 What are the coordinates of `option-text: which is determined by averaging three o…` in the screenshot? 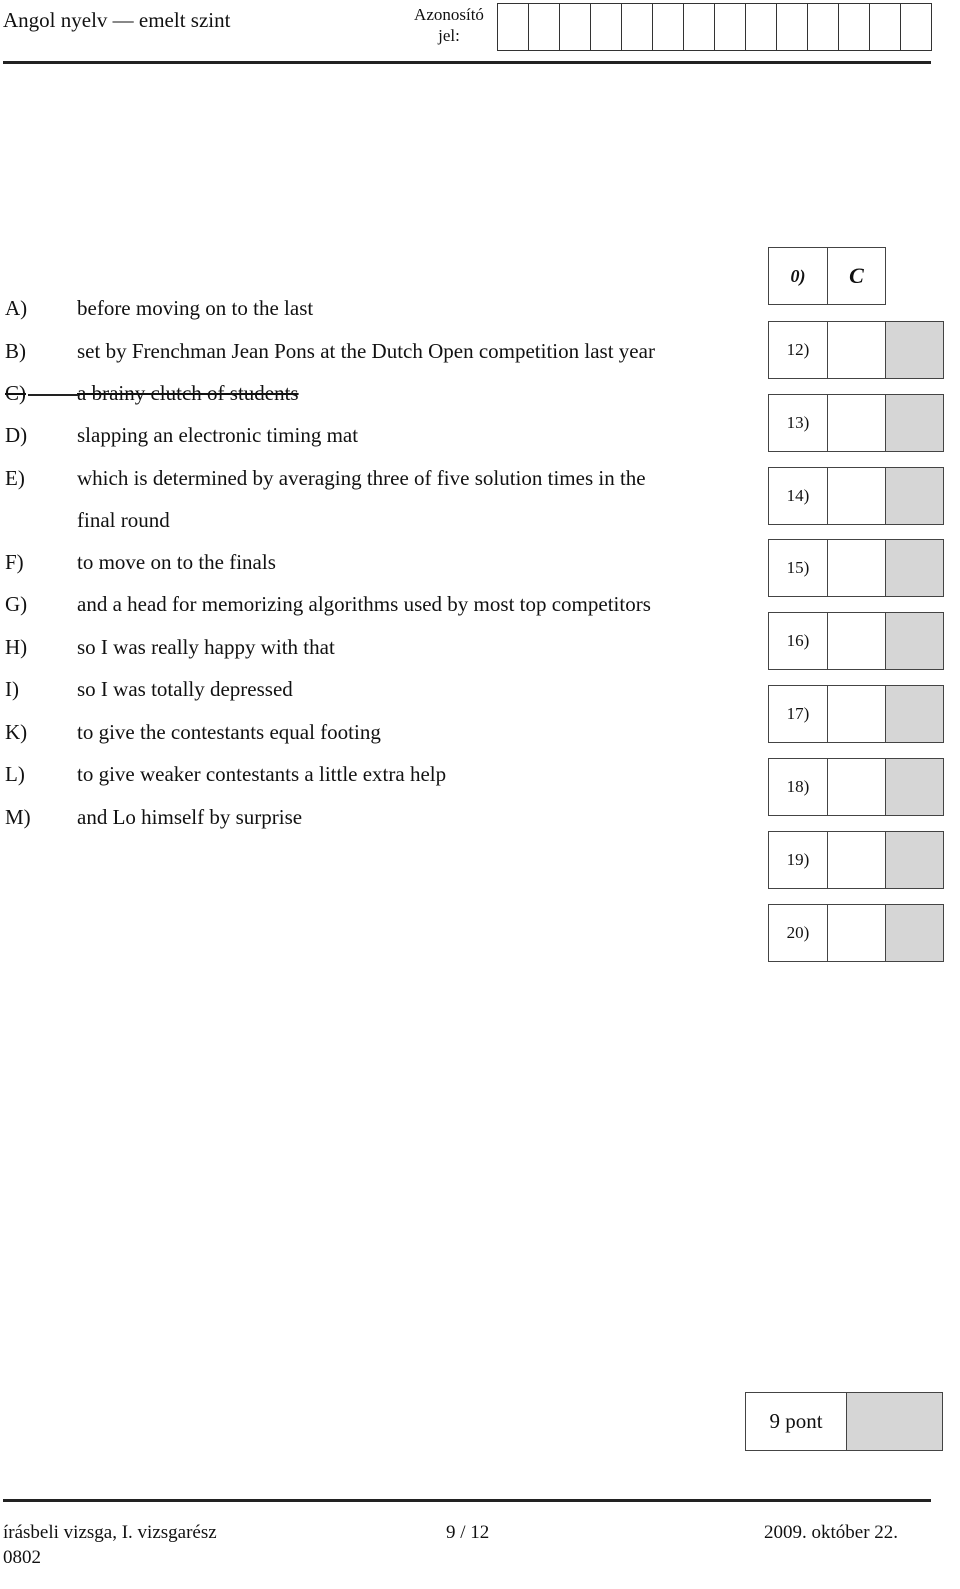 It's located at (361, 478).